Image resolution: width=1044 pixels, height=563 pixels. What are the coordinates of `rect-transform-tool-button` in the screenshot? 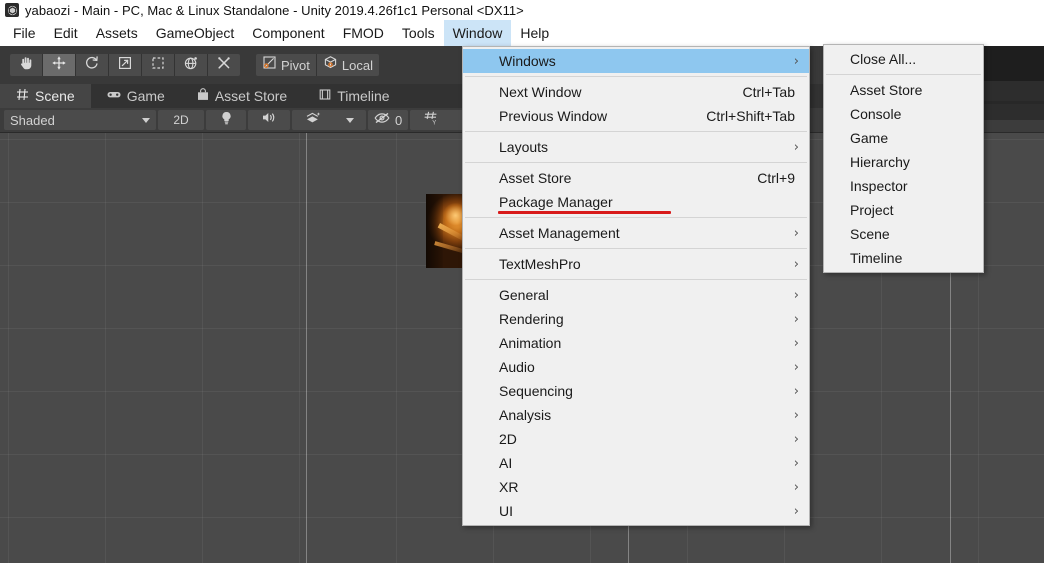 It's located at (158, 65).